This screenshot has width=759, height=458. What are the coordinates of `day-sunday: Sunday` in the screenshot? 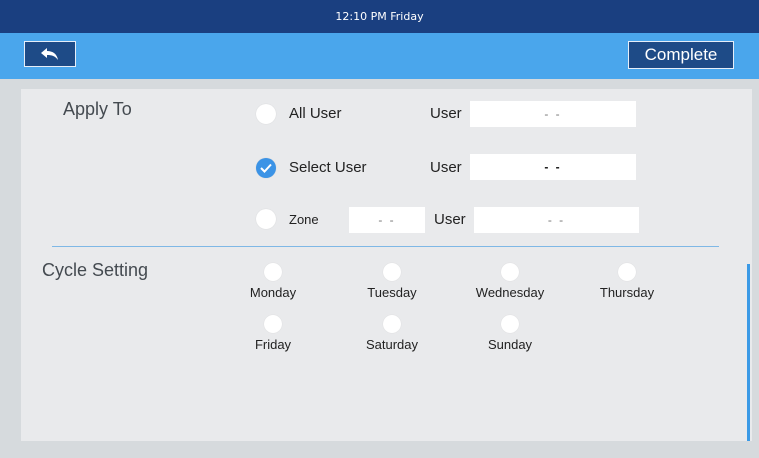 It's located at (510, 333).